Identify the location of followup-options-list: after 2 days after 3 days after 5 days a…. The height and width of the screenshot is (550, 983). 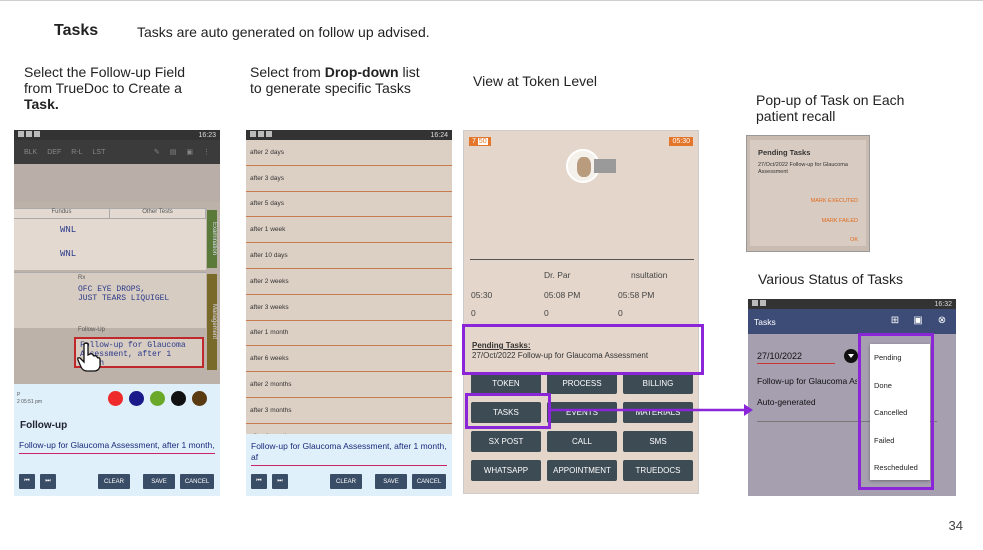
(349, 295).